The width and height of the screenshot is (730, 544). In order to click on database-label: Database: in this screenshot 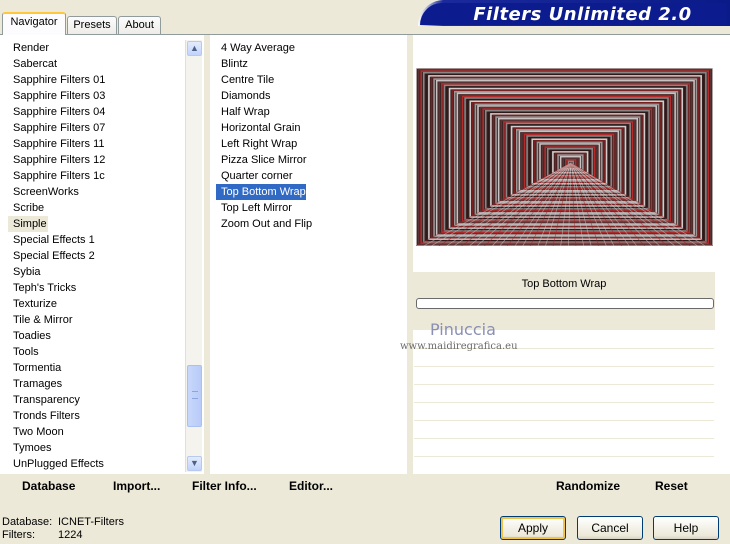, I will do `click(27, 522)`.